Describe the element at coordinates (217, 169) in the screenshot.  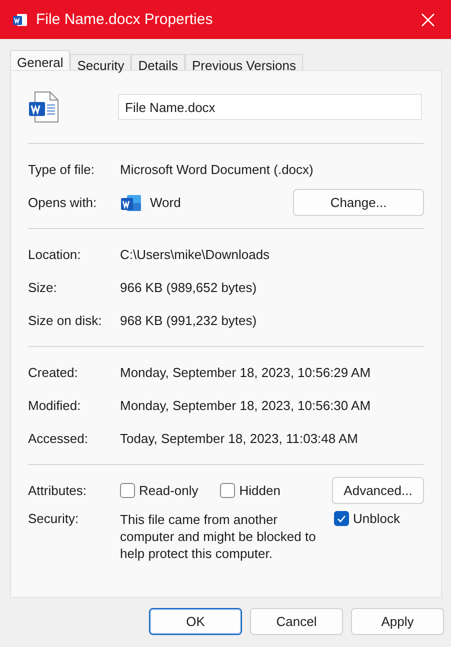
I see `field-value: Microsoft Word Document (.docx)` at that location.